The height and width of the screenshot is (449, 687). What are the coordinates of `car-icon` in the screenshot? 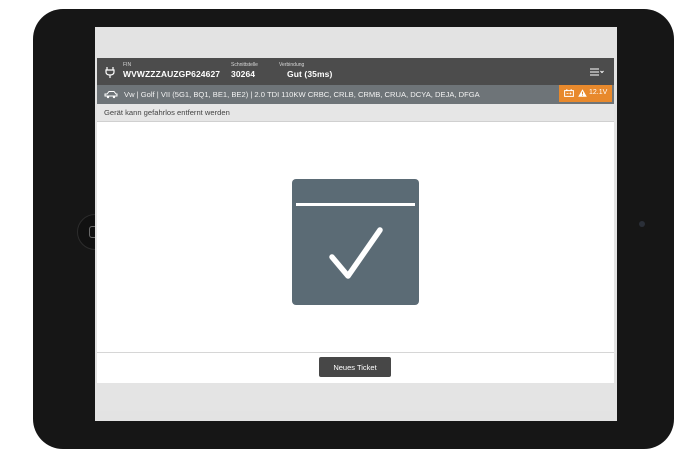 It's located at (111, 95).